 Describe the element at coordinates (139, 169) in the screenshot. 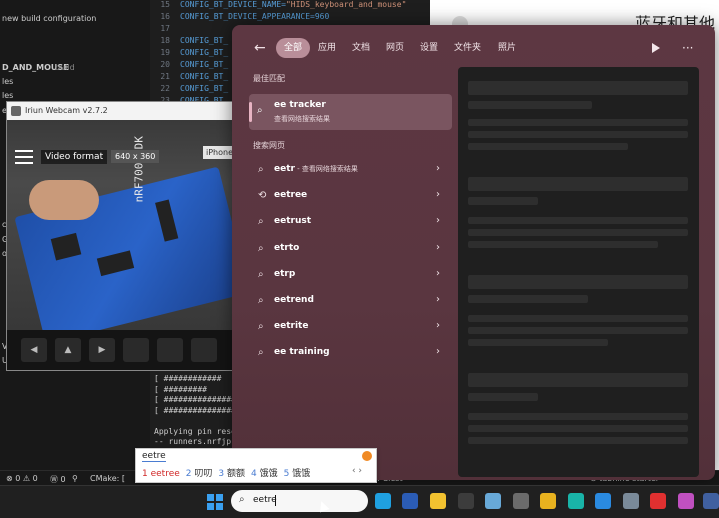

I see `board-label: nRF7002-DK` at that location.